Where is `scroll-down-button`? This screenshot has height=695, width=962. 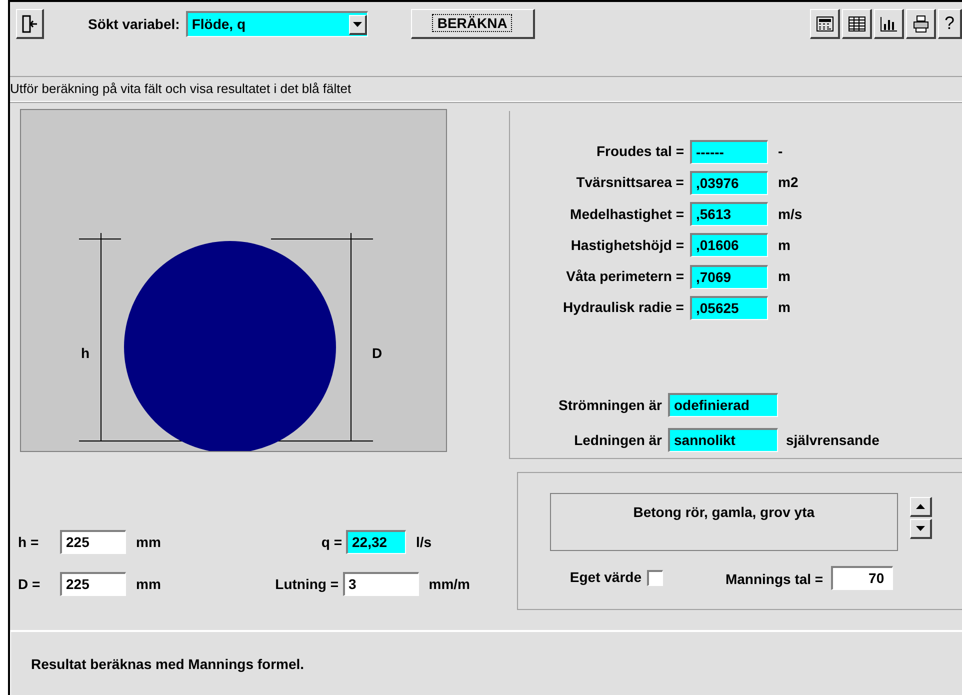
scroll-down-button is located at coordinates (921, 529).